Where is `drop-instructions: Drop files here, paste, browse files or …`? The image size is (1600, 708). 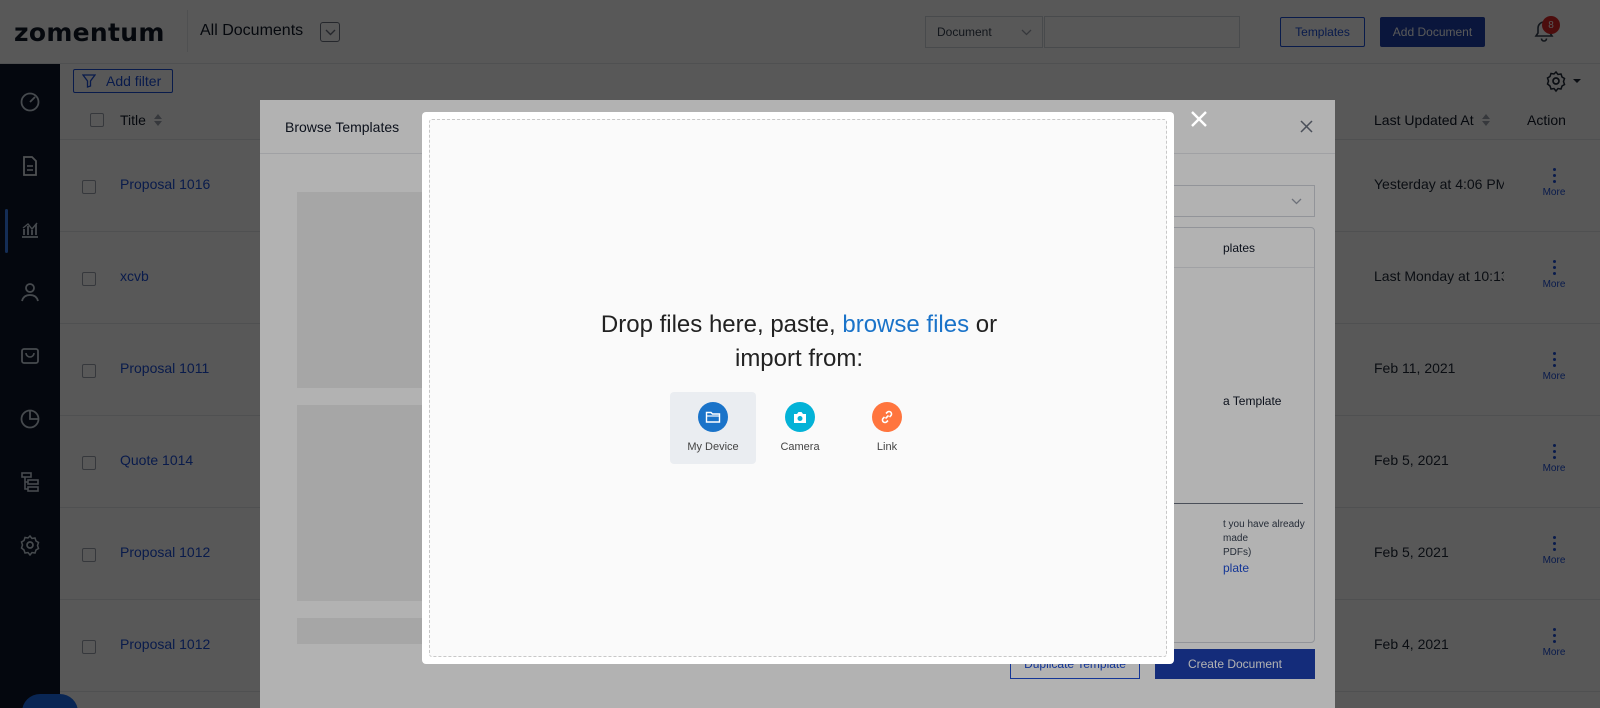 drop-instructions: Drop files here, paste, browse files or … is located at coordinates (799, 342).